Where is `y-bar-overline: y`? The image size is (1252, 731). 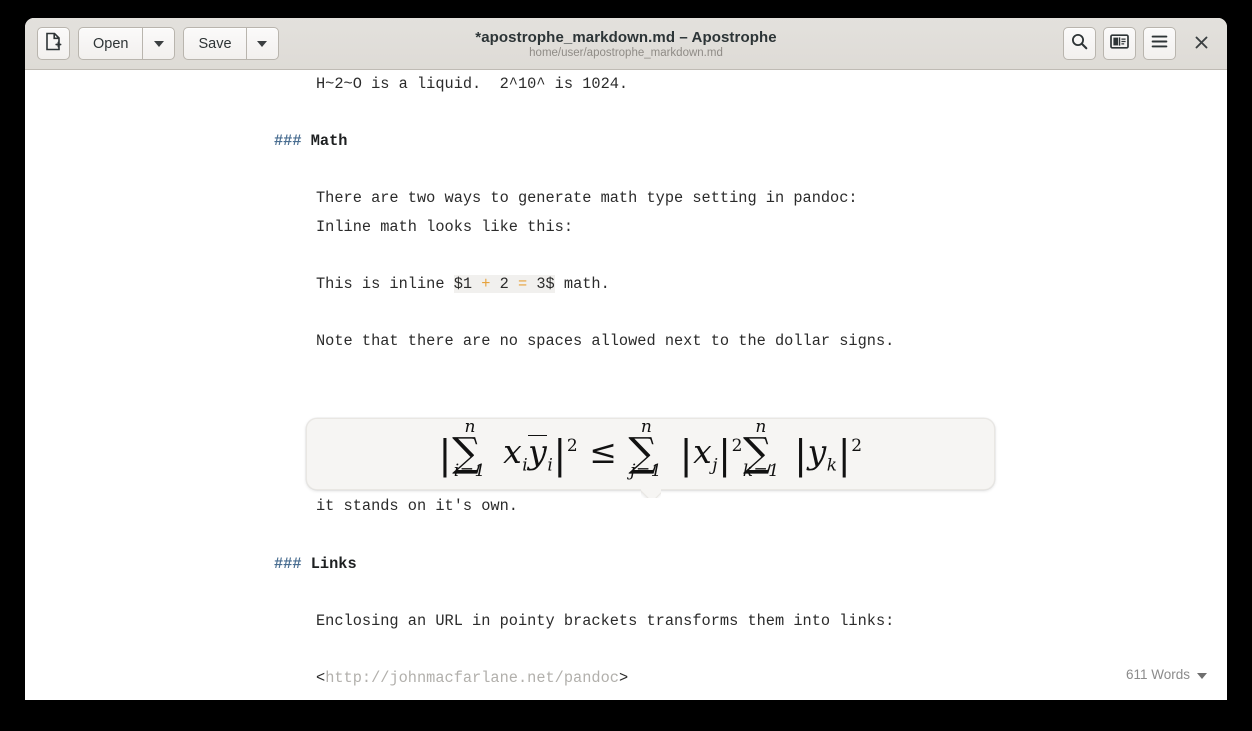
y-bar-overline: y is located at coordinates (538, 451).